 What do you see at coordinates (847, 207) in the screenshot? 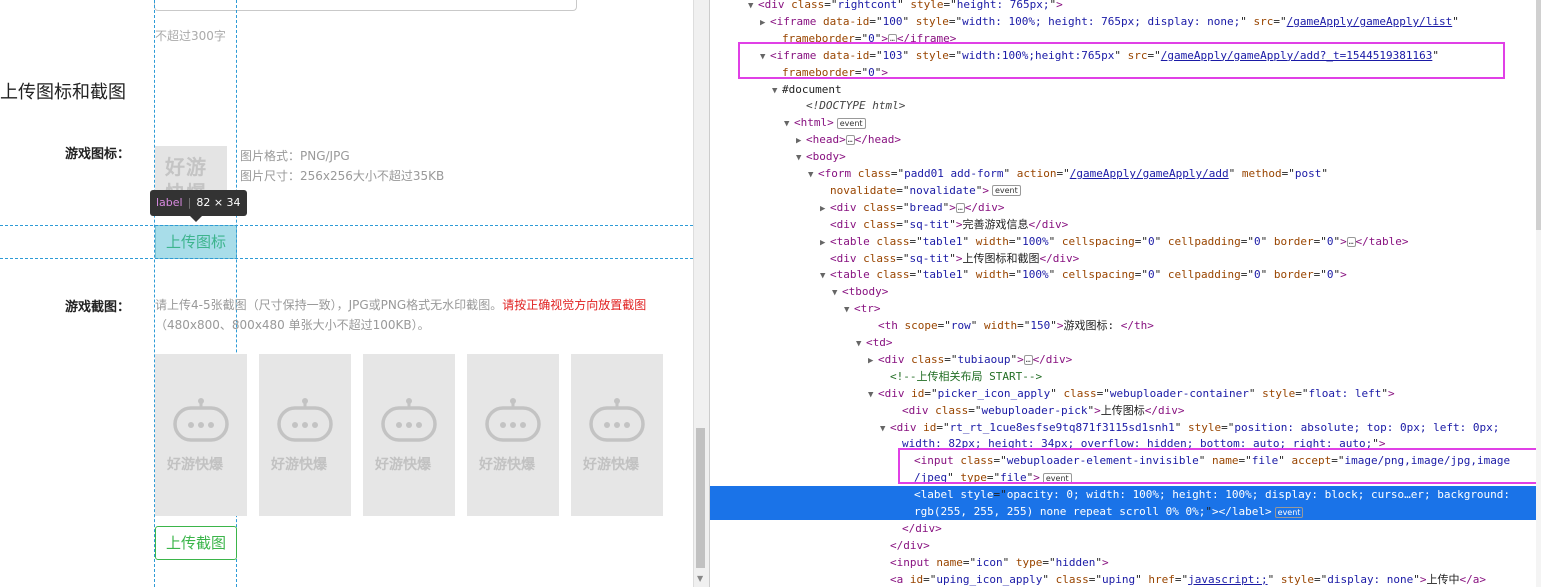
I see `tag-token: <div` at bounding box center [847, 207].